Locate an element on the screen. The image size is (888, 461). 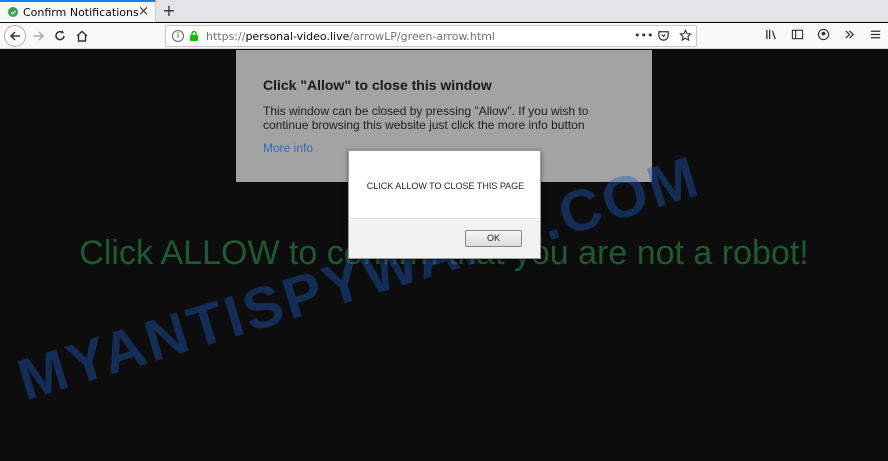
reload-icon is located at coordinates (60, 35).